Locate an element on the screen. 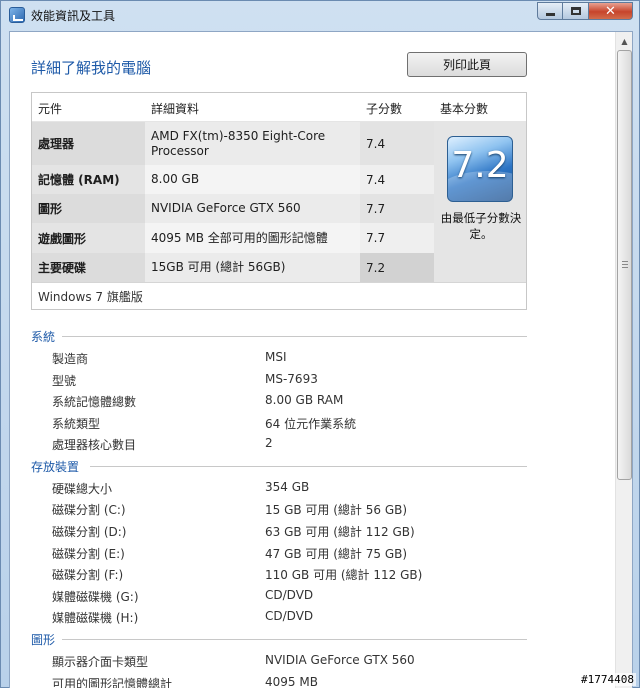 This screenshot has width=640, height=688. storage-label: 磁碟分割 (D:) is located at coordinates (89, 532).